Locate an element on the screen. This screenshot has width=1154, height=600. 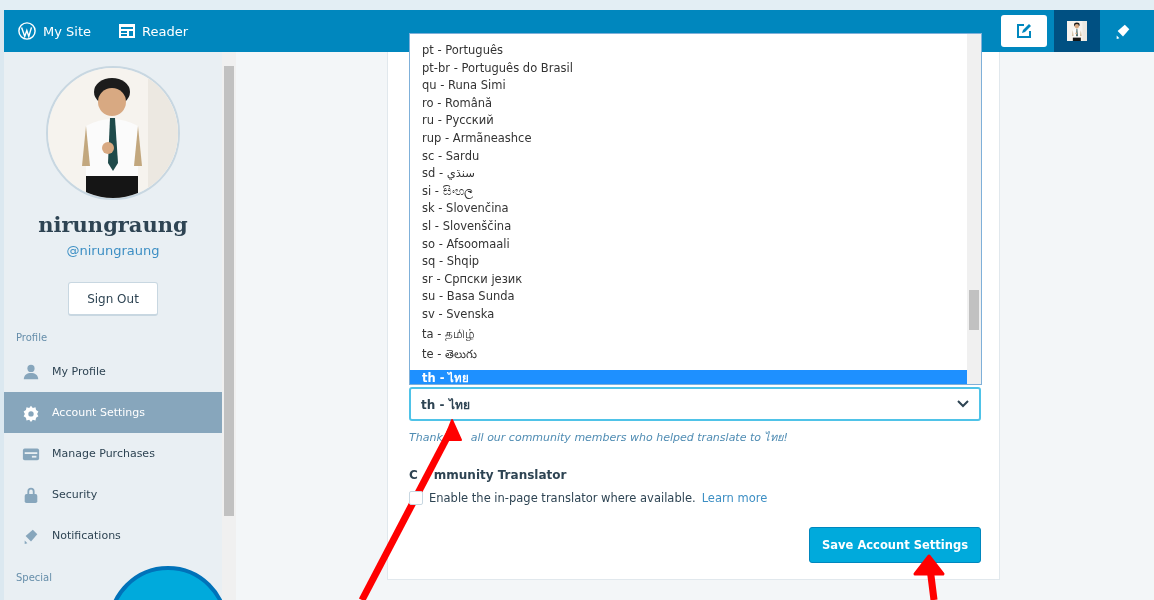
sidebar-item: Security is located at coordinates (113, 494).